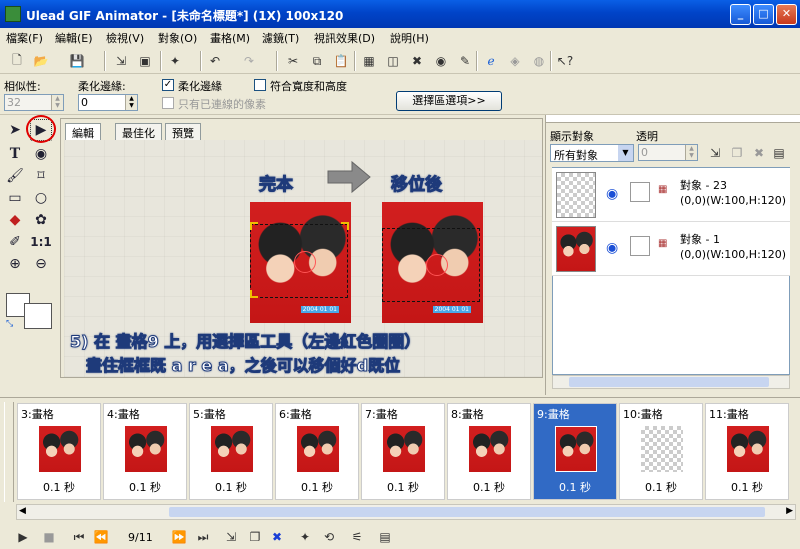 The image size is (800, 549). Describe the element at coordinates (49, 537) in the screenshot. I see `stop-icon: ■` at that location.